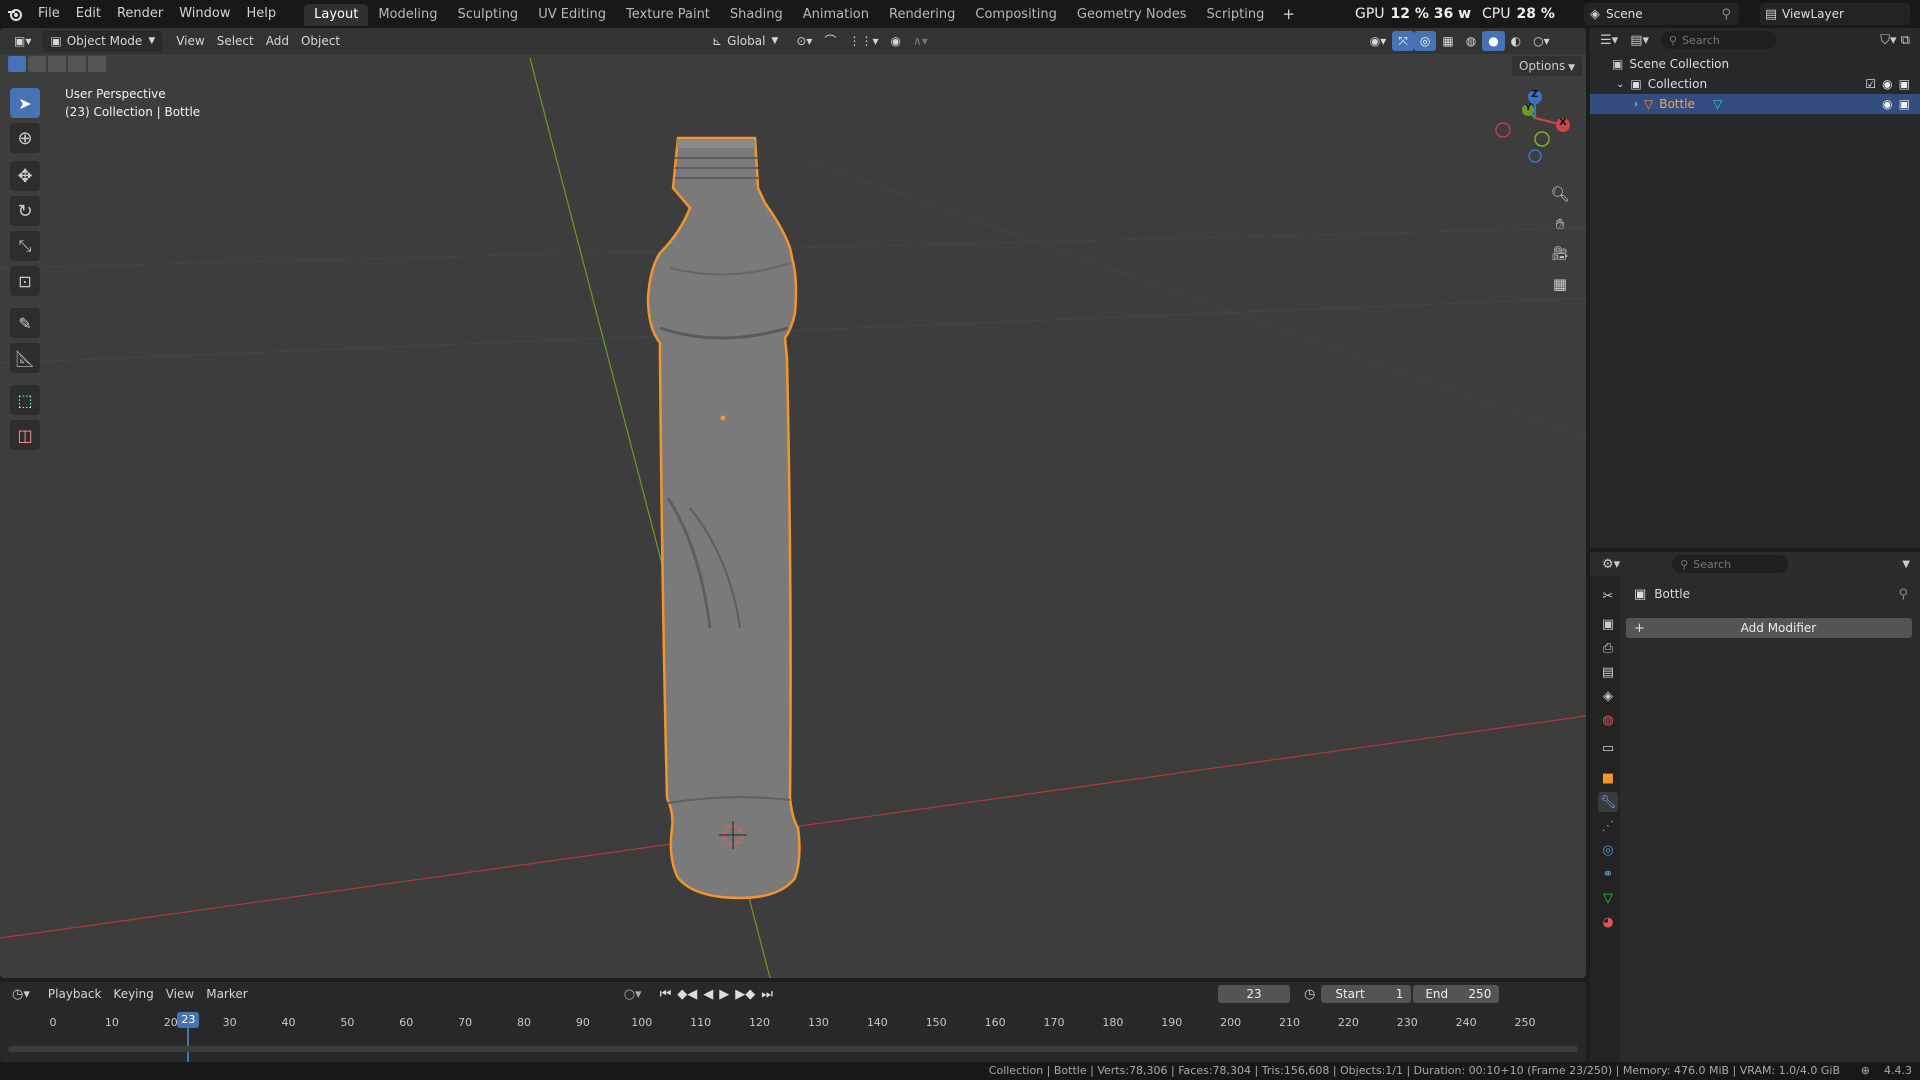 The width and height of the screenshot is (1920, 1080). I want to click on outliner-search-input: ⚲ Search, so click(1719, 40).